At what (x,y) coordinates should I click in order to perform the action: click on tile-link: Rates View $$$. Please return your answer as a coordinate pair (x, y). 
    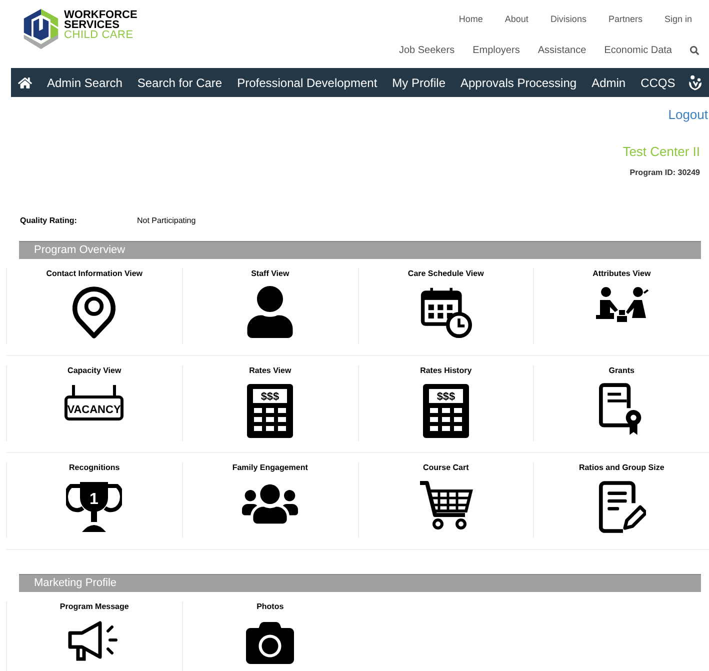
    Looking at the image, I should click on (270, 403).